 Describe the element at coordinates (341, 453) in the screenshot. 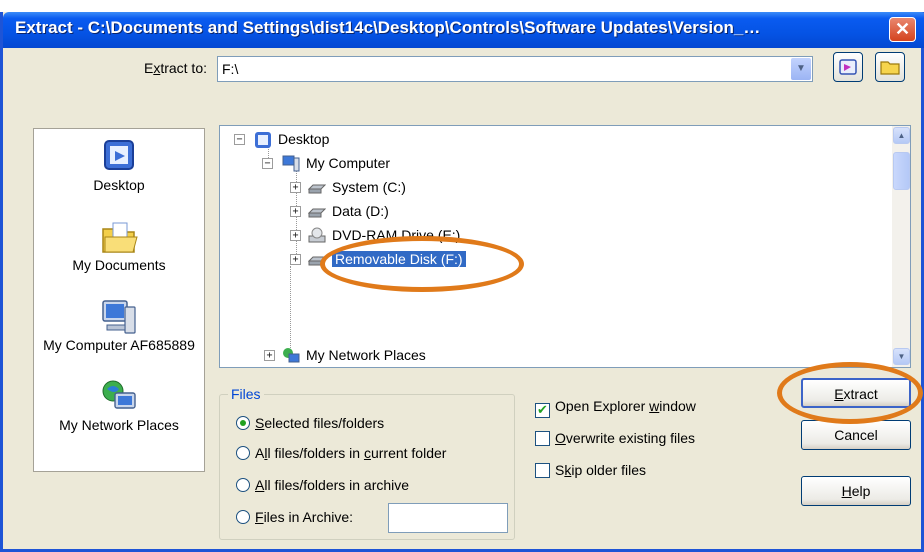

I see `radio-all-current-folder: All files/folders in current folder` at that location.